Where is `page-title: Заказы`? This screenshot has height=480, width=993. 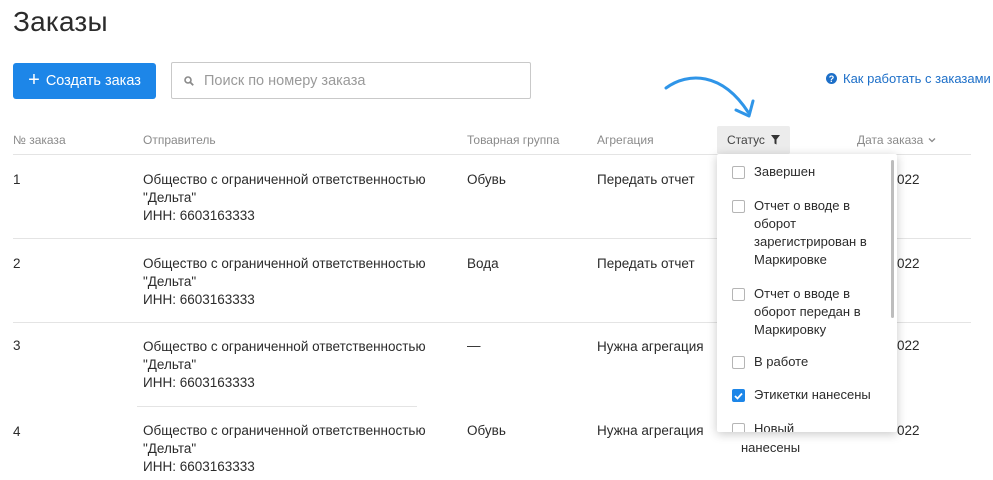
page-title: Заказы is located at coordinates (60, 21).